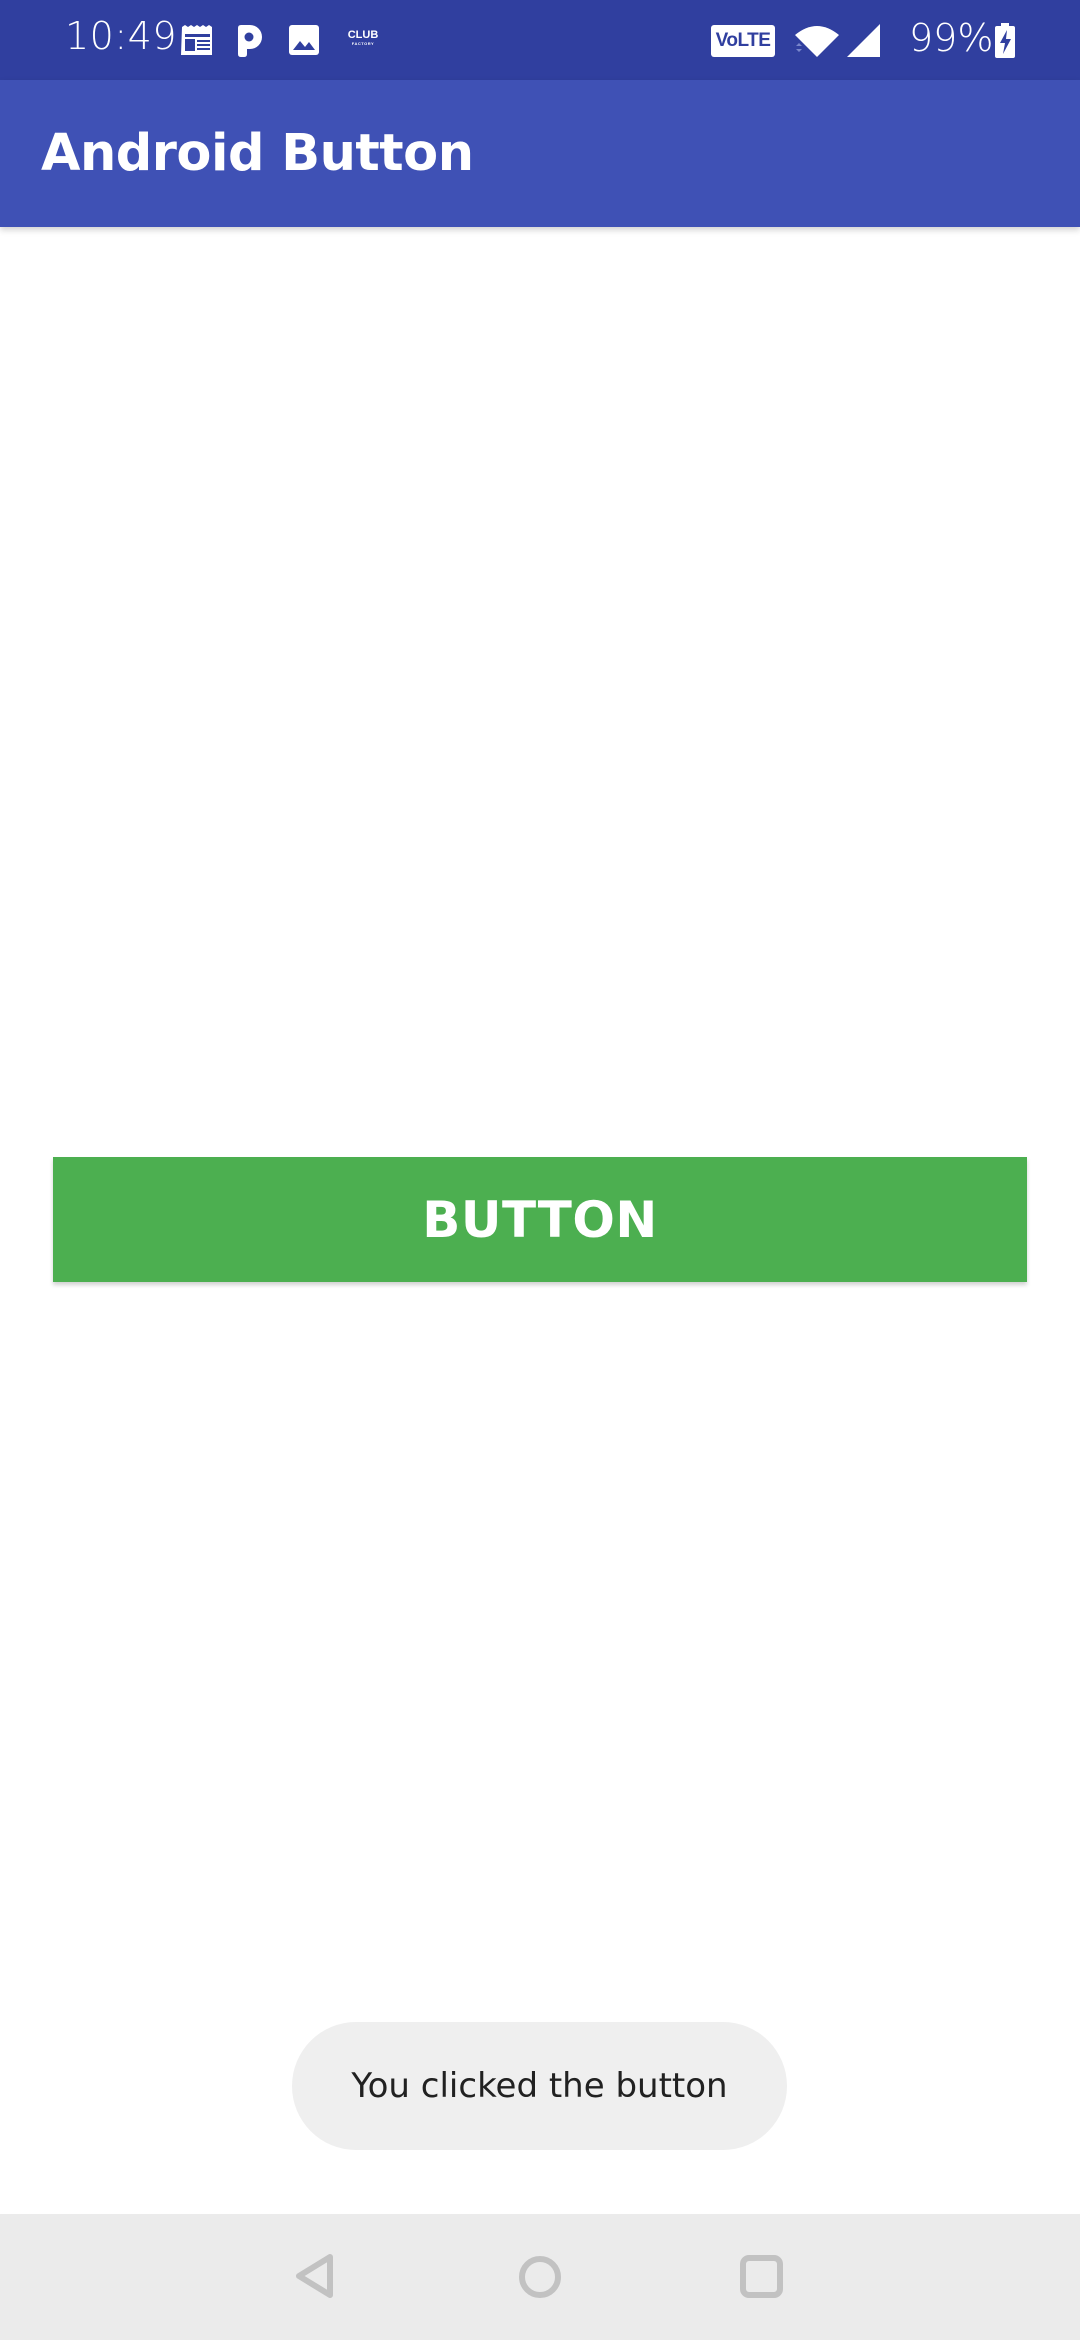 This screenshot has width=1080, height=2340. What do you see at coordinates (743, 41) in the screenshot?
I see `volte-icon: VoLTE` at bounding box center [743, 41].